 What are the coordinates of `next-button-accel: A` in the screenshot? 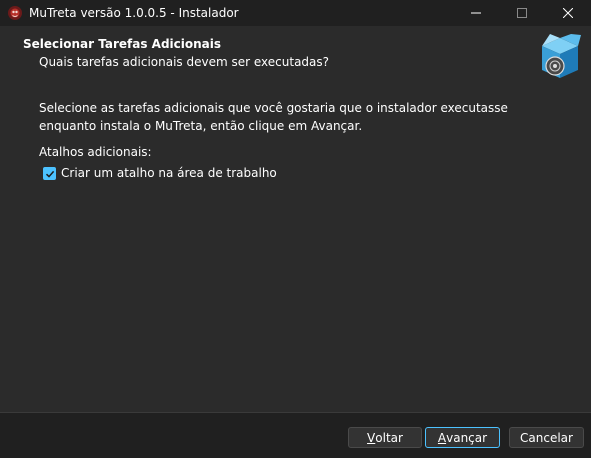 It's located at (442, 437).